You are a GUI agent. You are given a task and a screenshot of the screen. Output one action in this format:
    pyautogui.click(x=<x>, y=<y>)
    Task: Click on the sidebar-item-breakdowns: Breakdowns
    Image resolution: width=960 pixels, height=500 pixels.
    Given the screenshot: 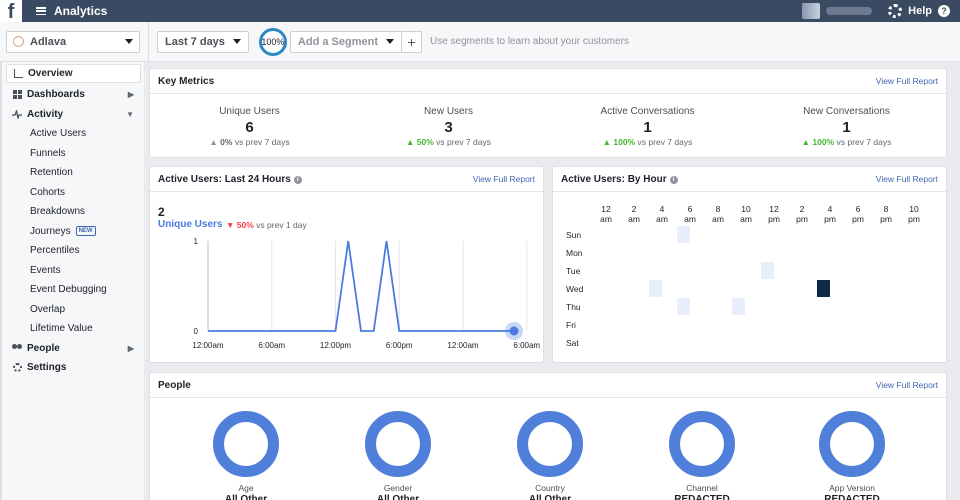 What is the action you would take?
    pyautogui.click(x=73, y=212)
    